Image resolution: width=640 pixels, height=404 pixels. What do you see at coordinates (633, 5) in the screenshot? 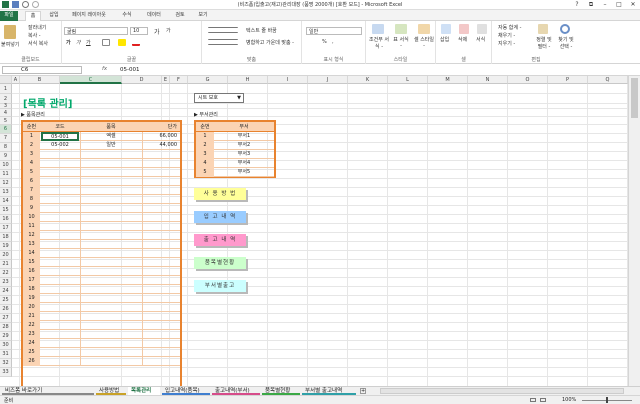
I see `close-button: ✕` at bounding box center [633, 5].